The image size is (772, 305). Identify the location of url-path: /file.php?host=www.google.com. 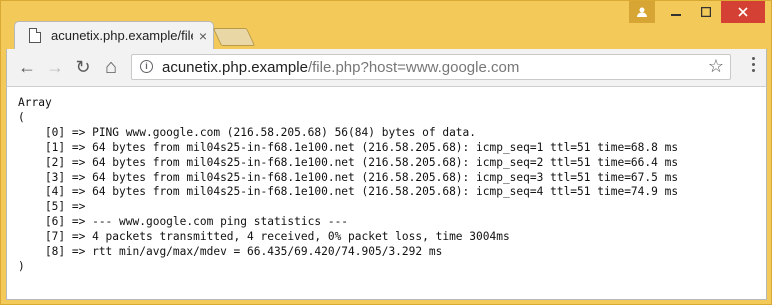
(413, 67).